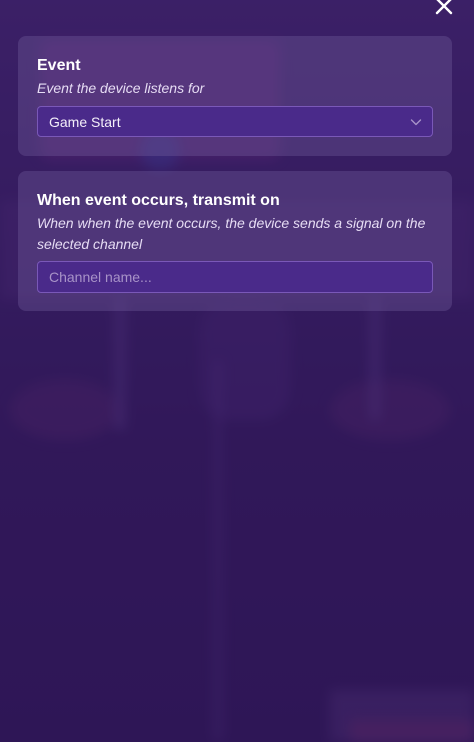 The height and width of the screenshot is (742, 474). I want to click on event-select: Game Start, so click(235, 121).